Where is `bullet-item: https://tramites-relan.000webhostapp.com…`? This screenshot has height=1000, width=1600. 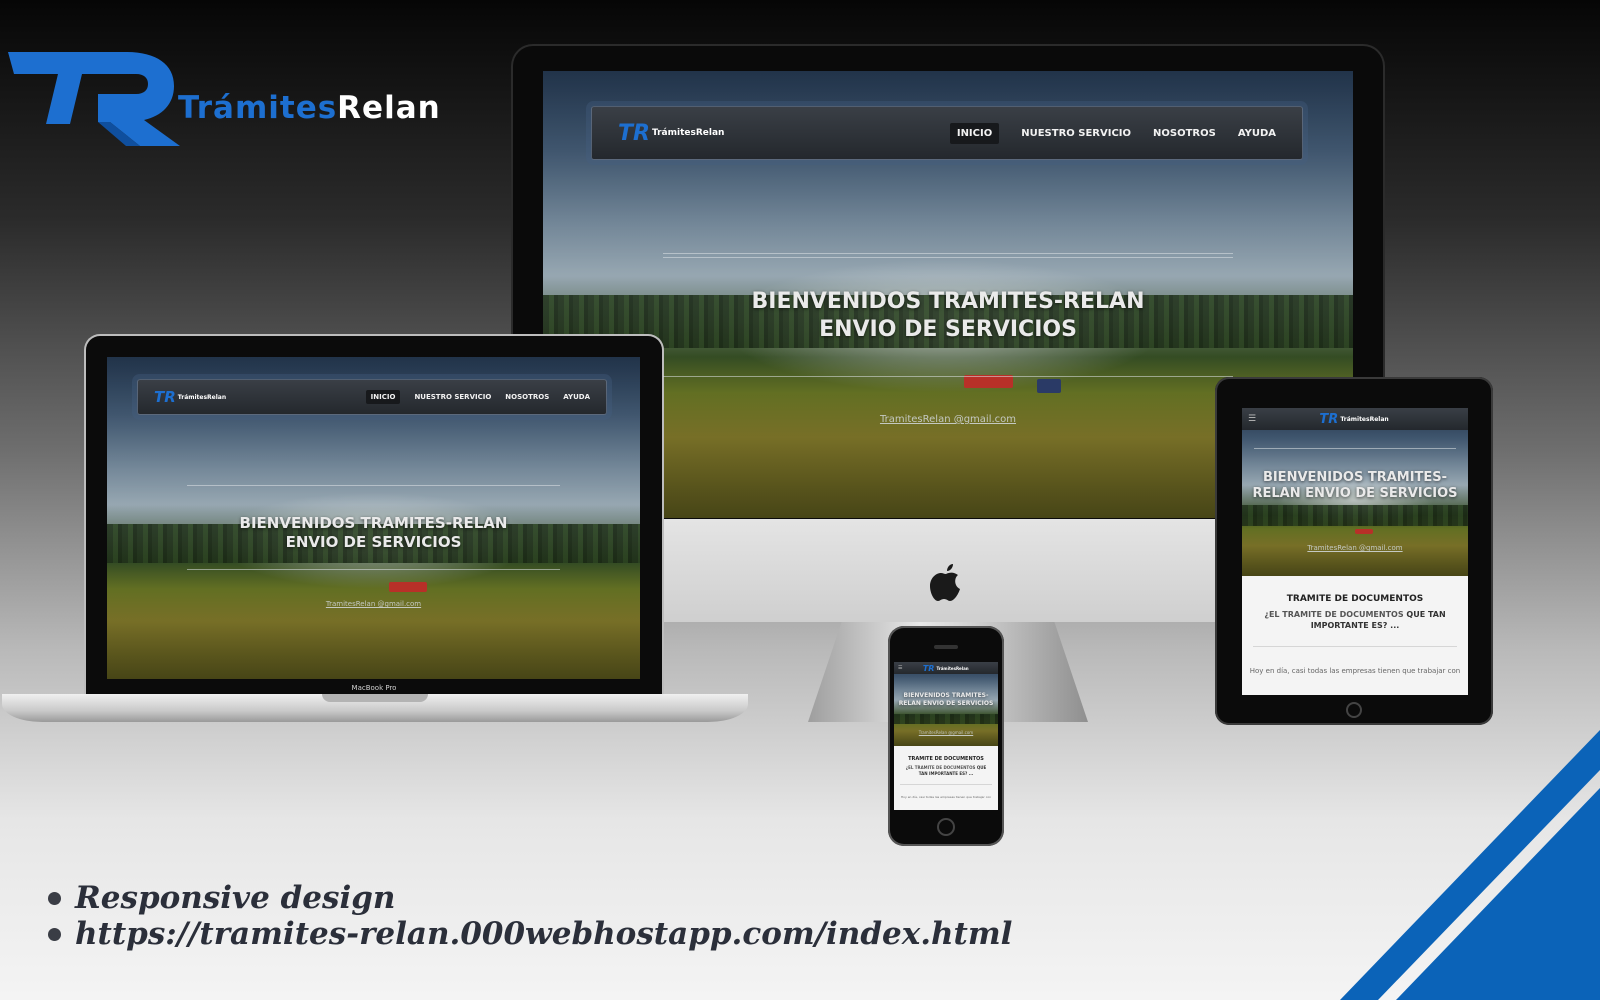
bullet-item: https://tramites-relan.000webhostapp.com… is located at coordinates (530, 934).